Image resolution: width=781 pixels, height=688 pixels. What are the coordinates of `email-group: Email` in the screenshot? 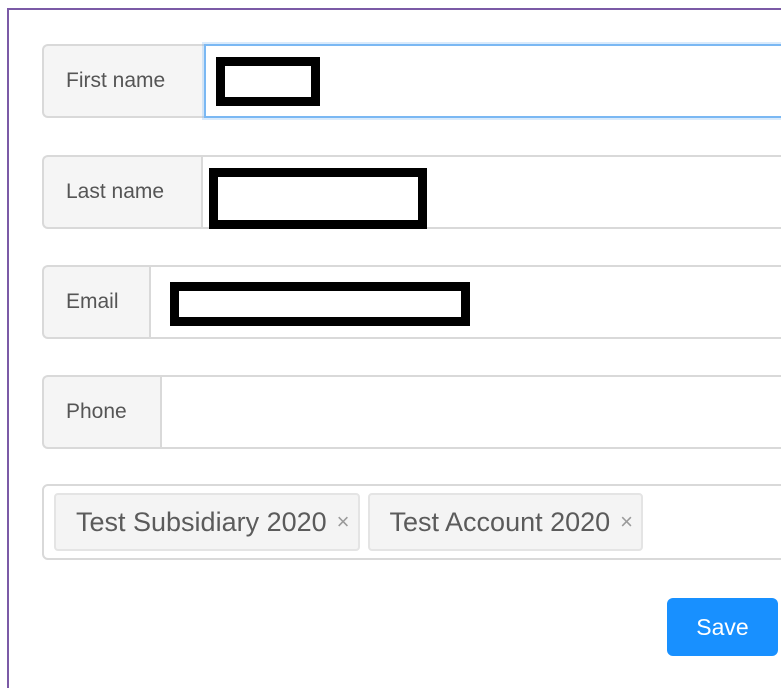 It's located at (411, 302).